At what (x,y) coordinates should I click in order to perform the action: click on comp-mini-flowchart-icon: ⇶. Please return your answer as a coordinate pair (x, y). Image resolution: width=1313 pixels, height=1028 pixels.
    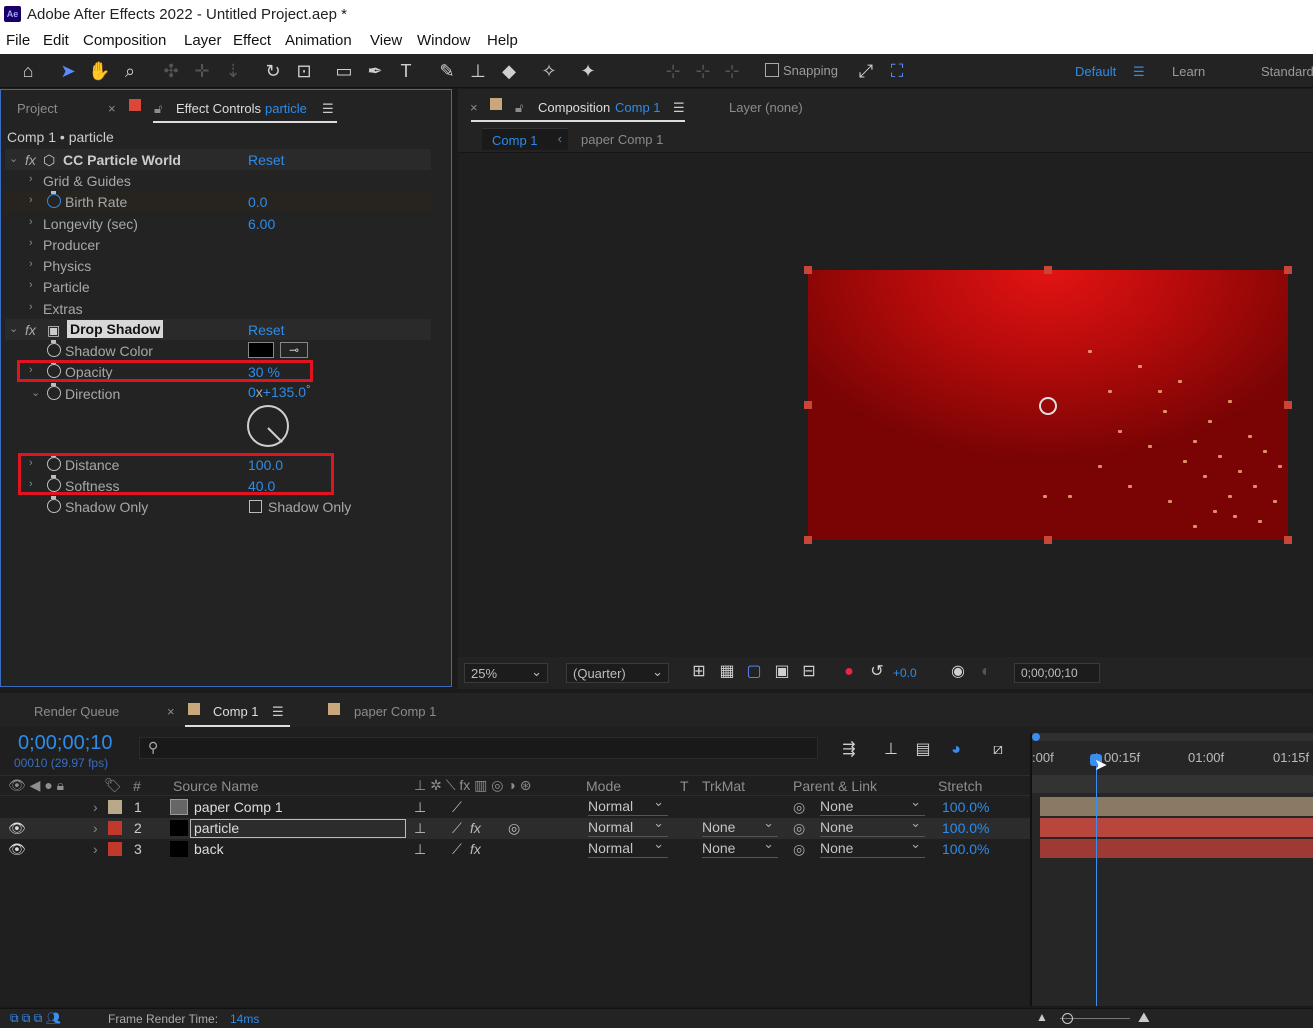
    Looking at the image, I should click on (849, 750).